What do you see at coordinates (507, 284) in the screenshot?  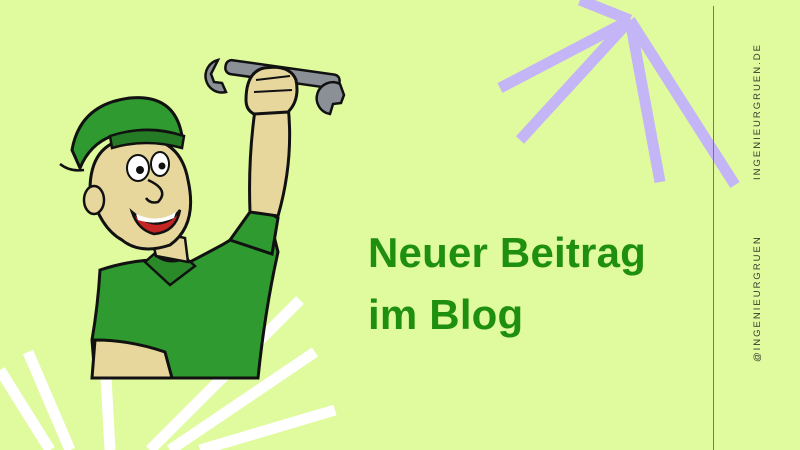 I see `page-title: Neuer Beitrag im Blog` at bounding box center [507, 284].